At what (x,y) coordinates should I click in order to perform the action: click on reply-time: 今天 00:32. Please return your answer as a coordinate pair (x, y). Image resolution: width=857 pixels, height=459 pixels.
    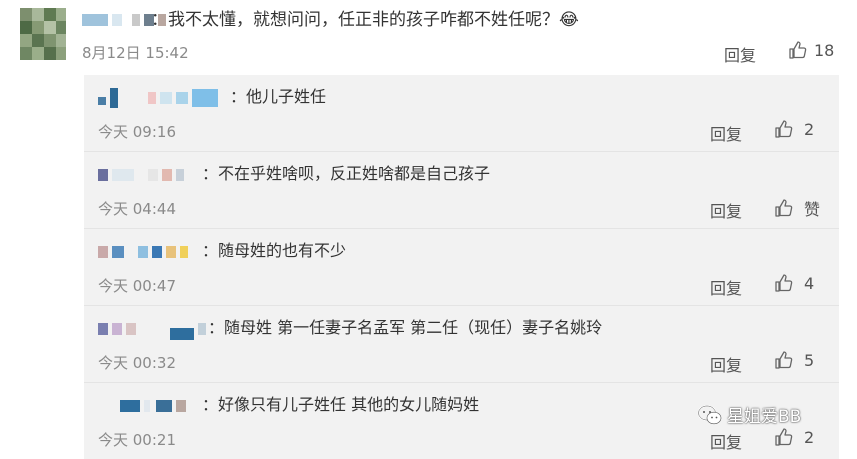
    Looking at the image, I should click on (137, 363).